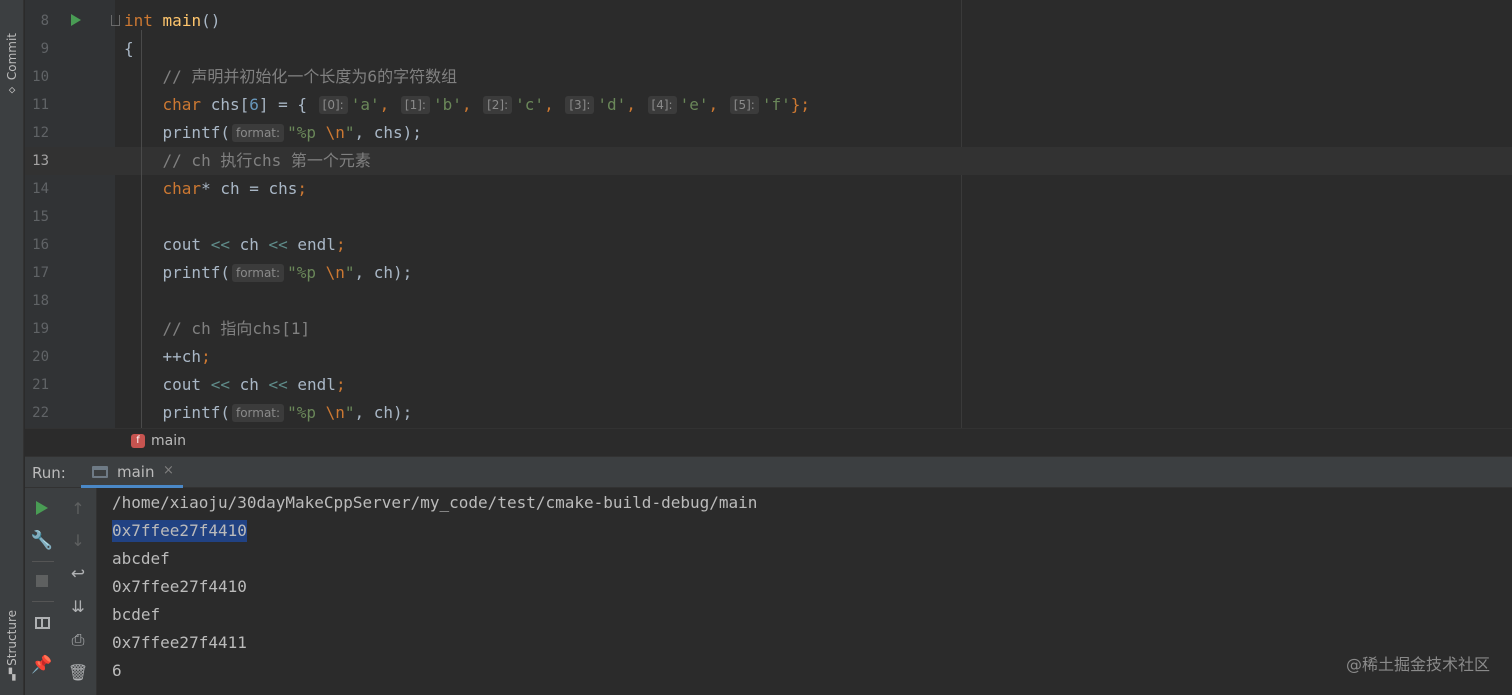 The height and width of the screenshot is (695, 1512). What do you see at coordinates (333, 105) in the screenshot?
I see `parameter-hint: [0]:` at bounding box center [333, 105].